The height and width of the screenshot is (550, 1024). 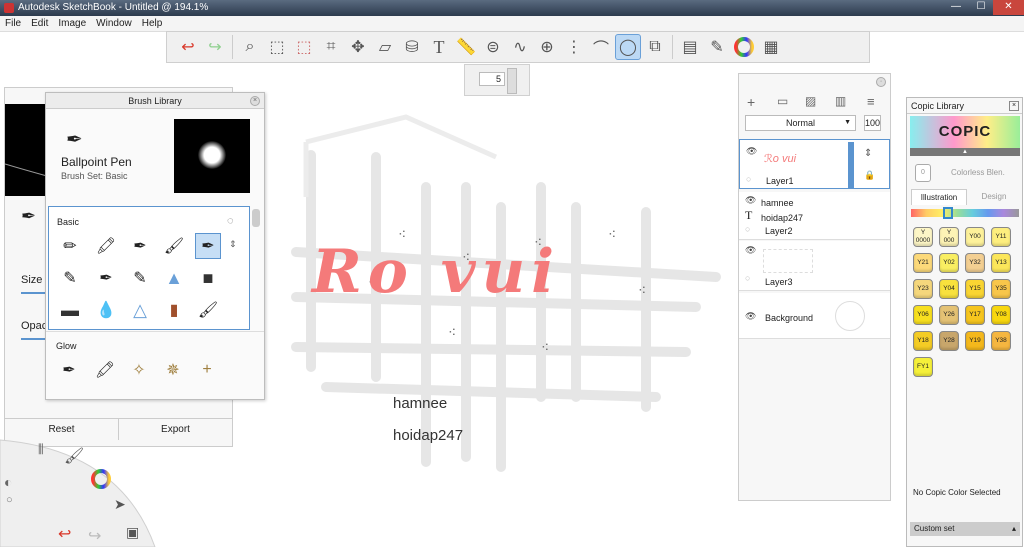 I want to click on copic-swatch: Y26, so click(x=949, y=315).